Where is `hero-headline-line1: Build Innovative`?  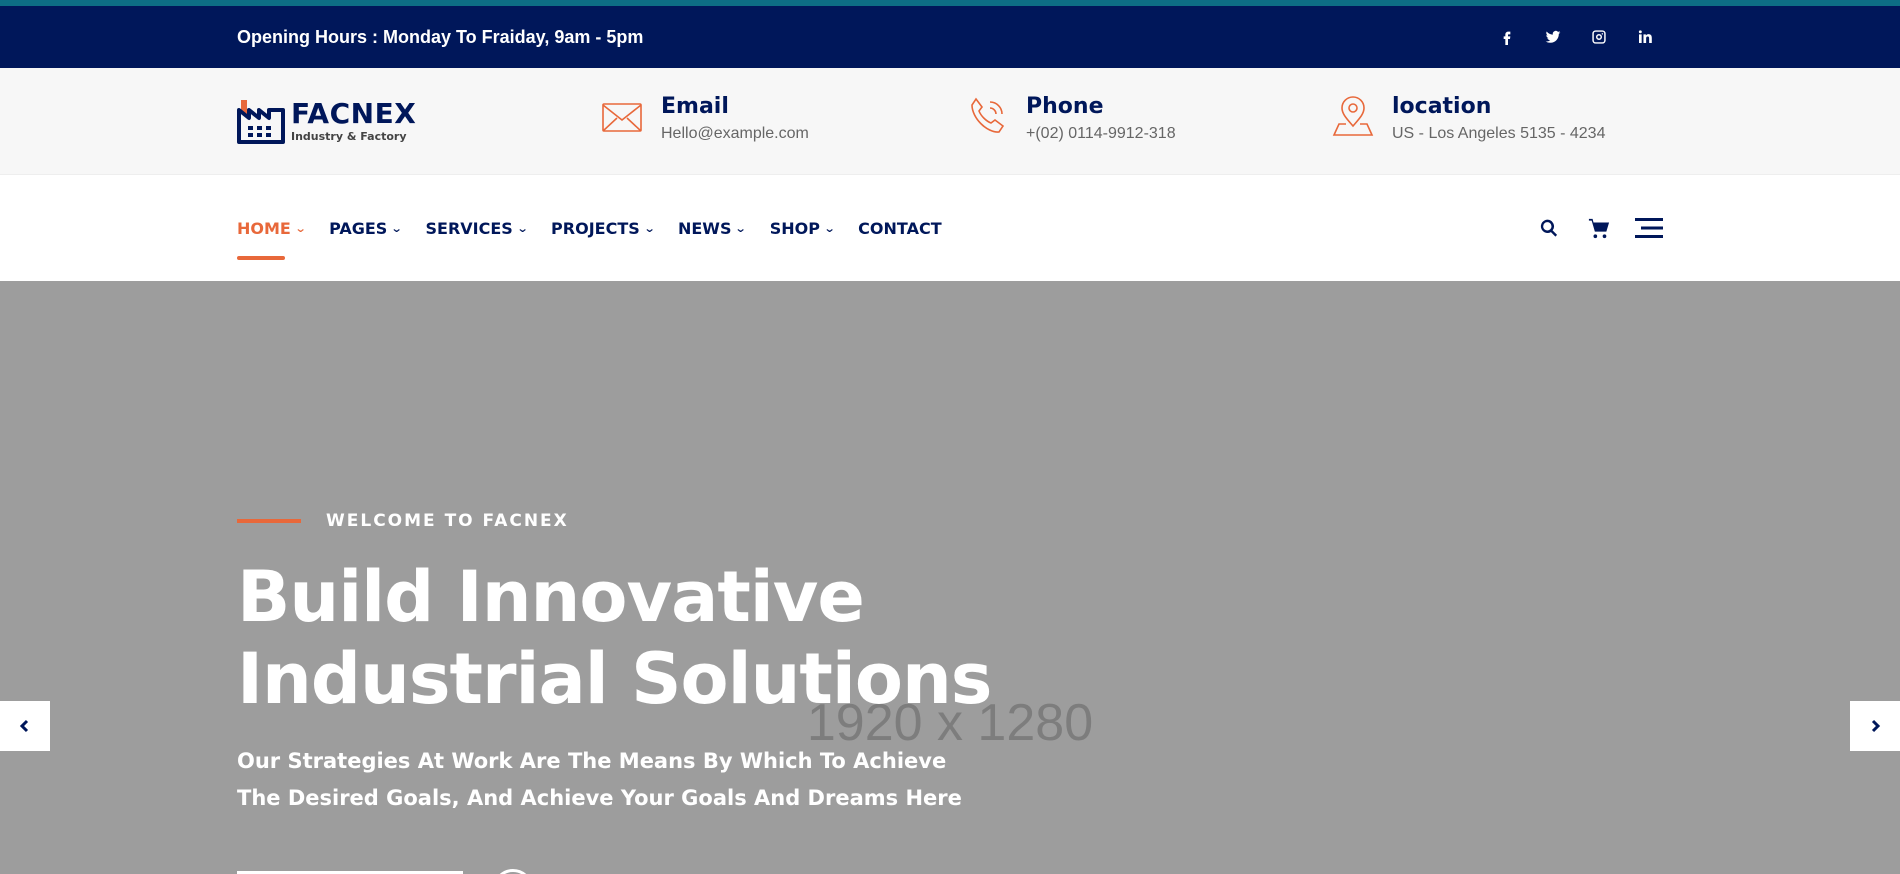 hero-headline-line1: Build Innovative is located at coordinates (551, 597).